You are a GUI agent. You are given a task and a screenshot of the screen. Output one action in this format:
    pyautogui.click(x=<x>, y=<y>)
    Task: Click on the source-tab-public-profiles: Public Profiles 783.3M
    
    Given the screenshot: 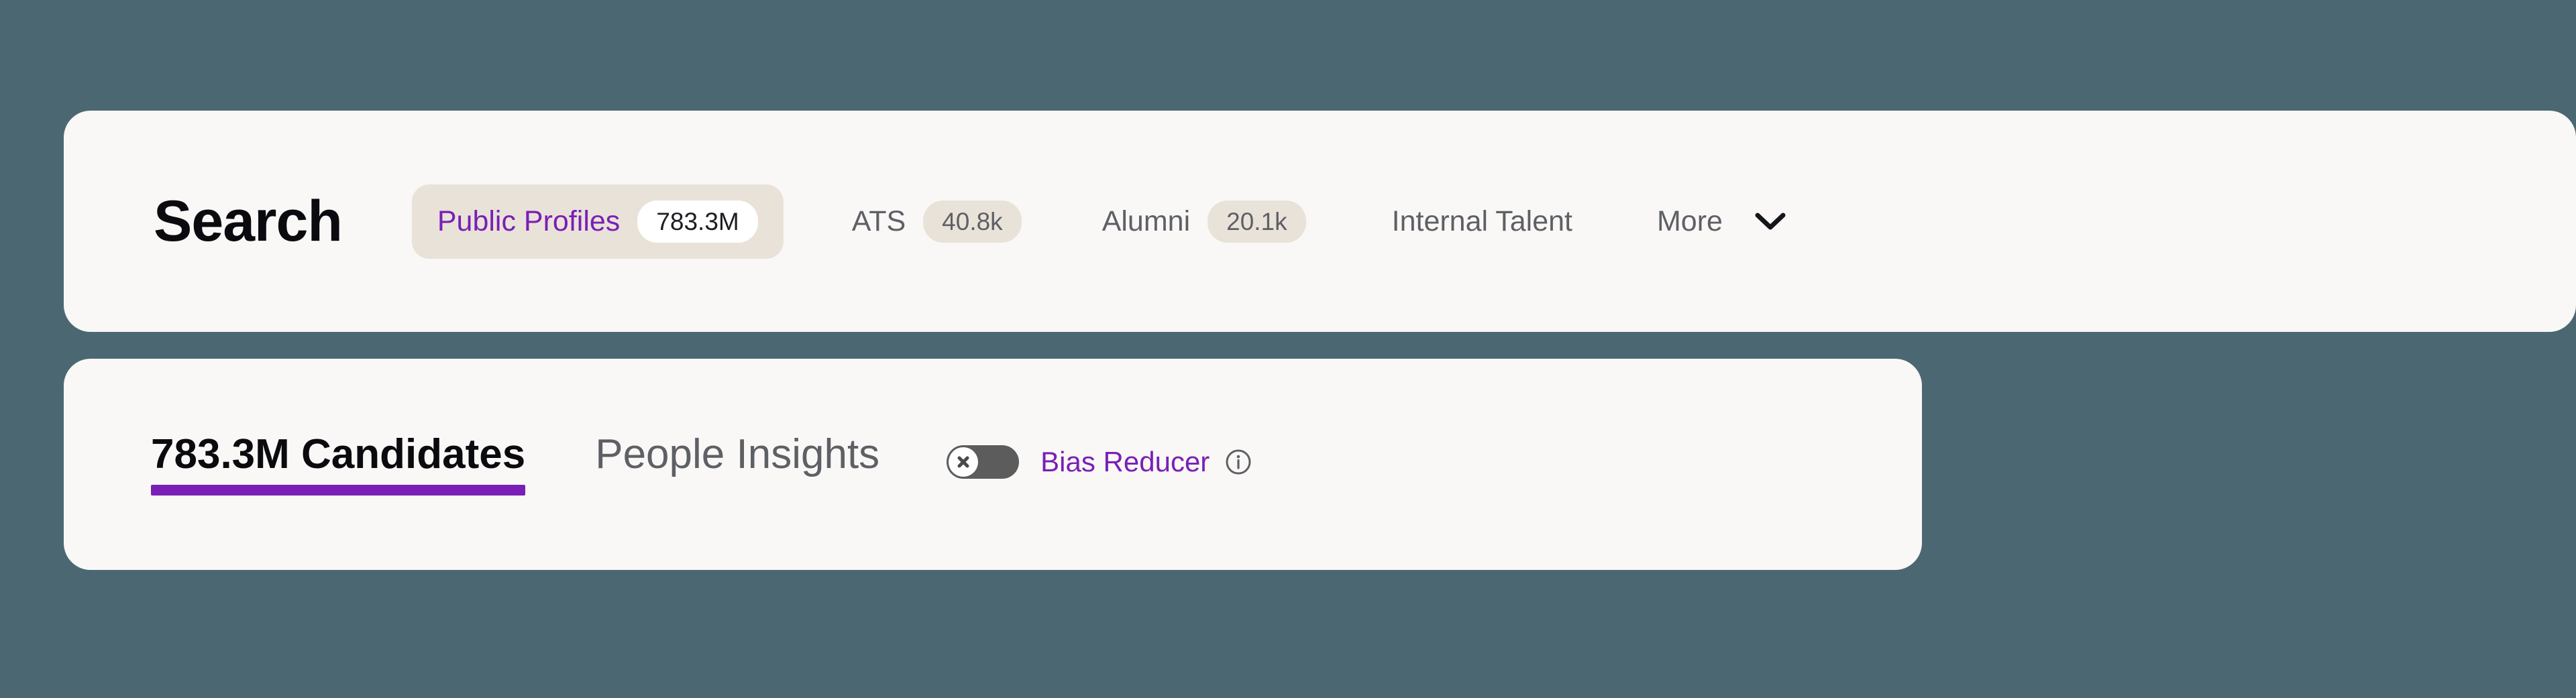 What is the action you would take?
    pyautogui.click(x=597, y=221)
    